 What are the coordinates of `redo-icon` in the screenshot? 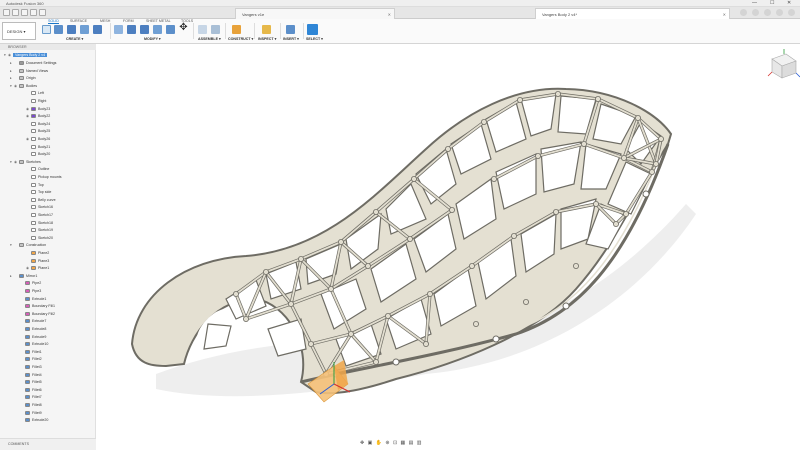 It's located at (42, 12).